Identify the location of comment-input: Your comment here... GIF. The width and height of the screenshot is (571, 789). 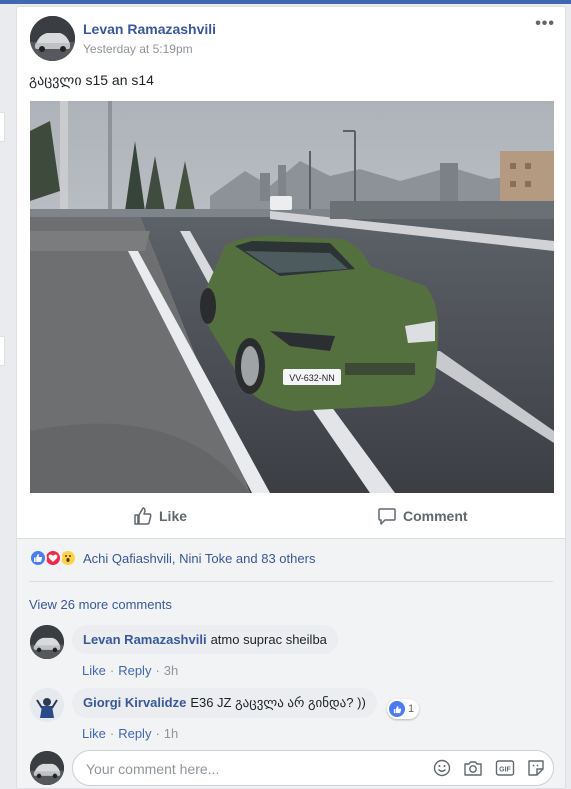
(313, 768).